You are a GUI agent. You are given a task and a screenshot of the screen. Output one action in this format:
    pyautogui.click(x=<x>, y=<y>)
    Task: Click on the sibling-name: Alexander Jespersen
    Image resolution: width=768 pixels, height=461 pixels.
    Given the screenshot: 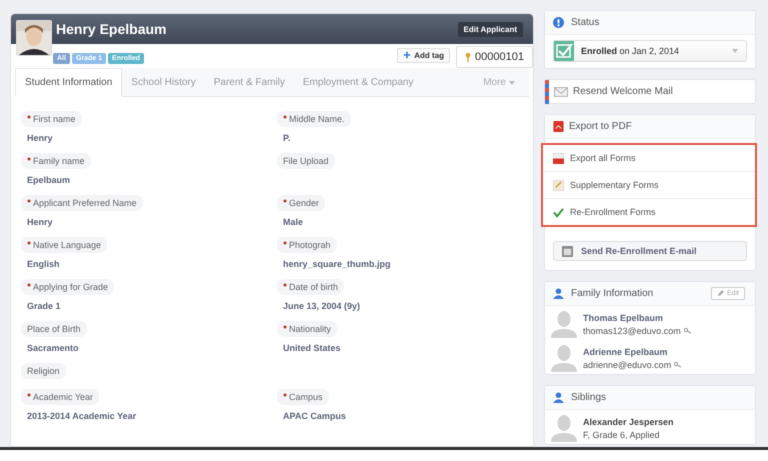 What is the action you would take?
    pyautogui.click(x=628, y=421)
    